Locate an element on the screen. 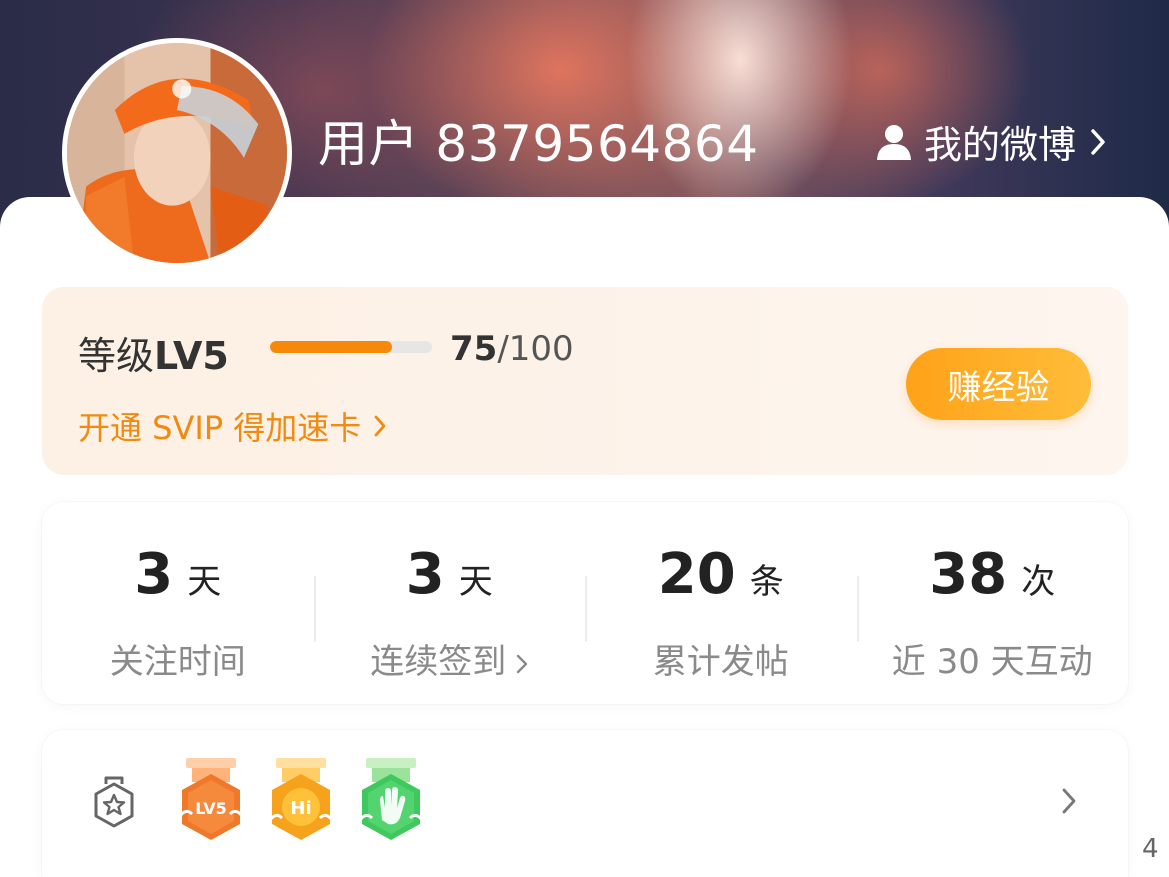 Image resolution: width=1169 pixels, height=877 pixels. svg-text: Hi is located at coordinates (300, 808).